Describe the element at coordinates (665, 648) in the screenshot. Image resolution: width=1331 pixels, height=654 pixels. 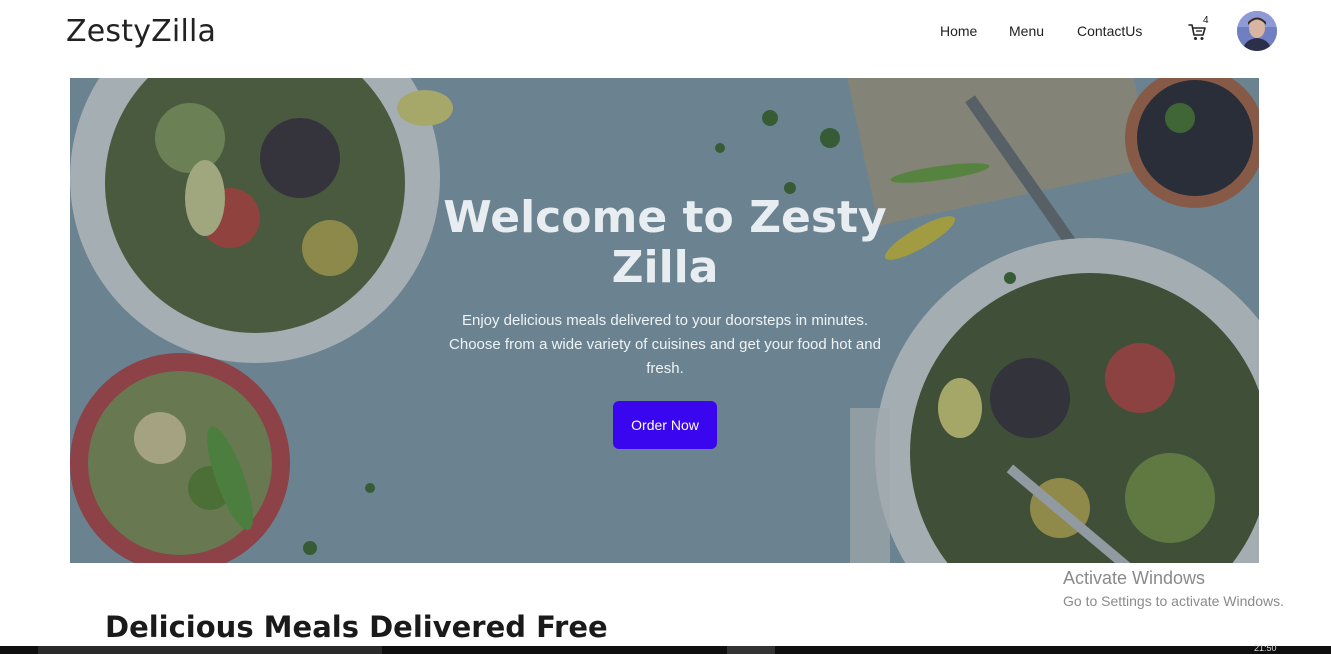
I see `windows-taskbar: 21:50` at that location.